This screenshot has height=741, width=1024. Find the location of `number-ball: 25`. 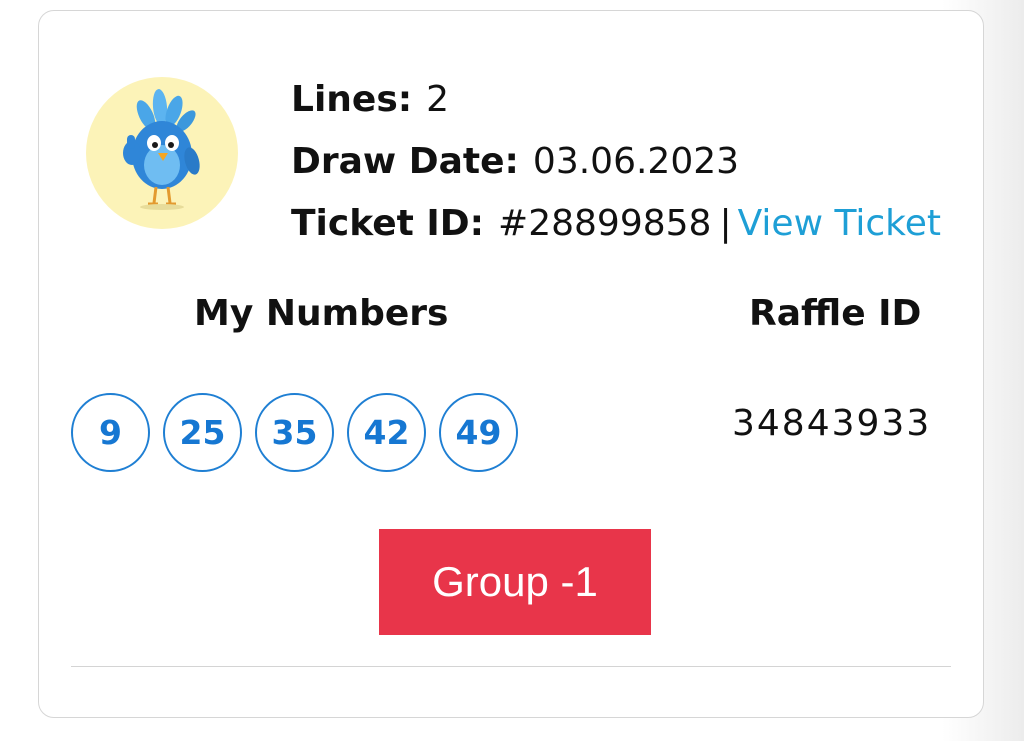

number-ball: 25 is located at coordinates (202, 432).